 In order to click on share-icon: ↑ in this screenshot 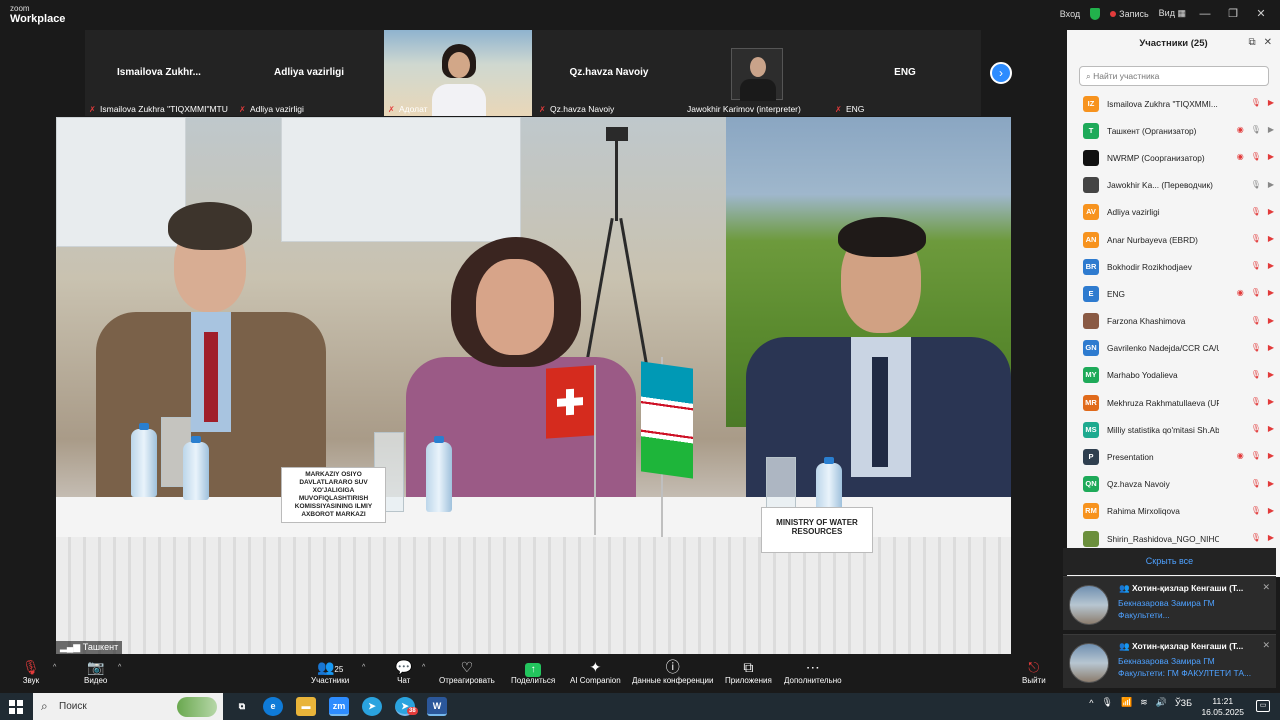, I will do `click(533, 667)`.